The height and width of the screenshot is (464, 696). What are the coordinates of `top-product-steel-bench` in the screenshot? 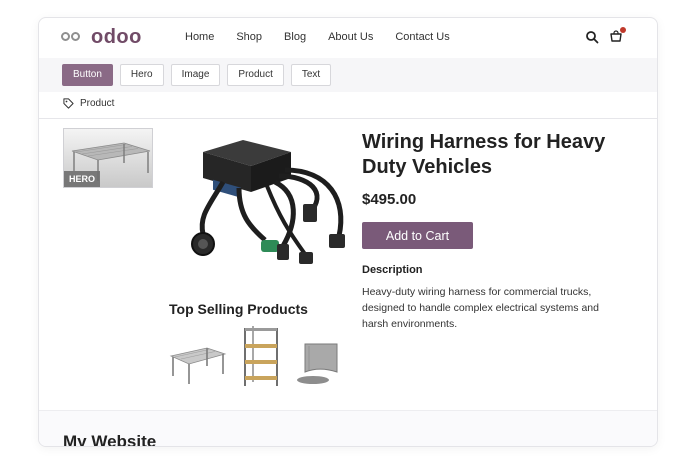 It's located at (198, 361).